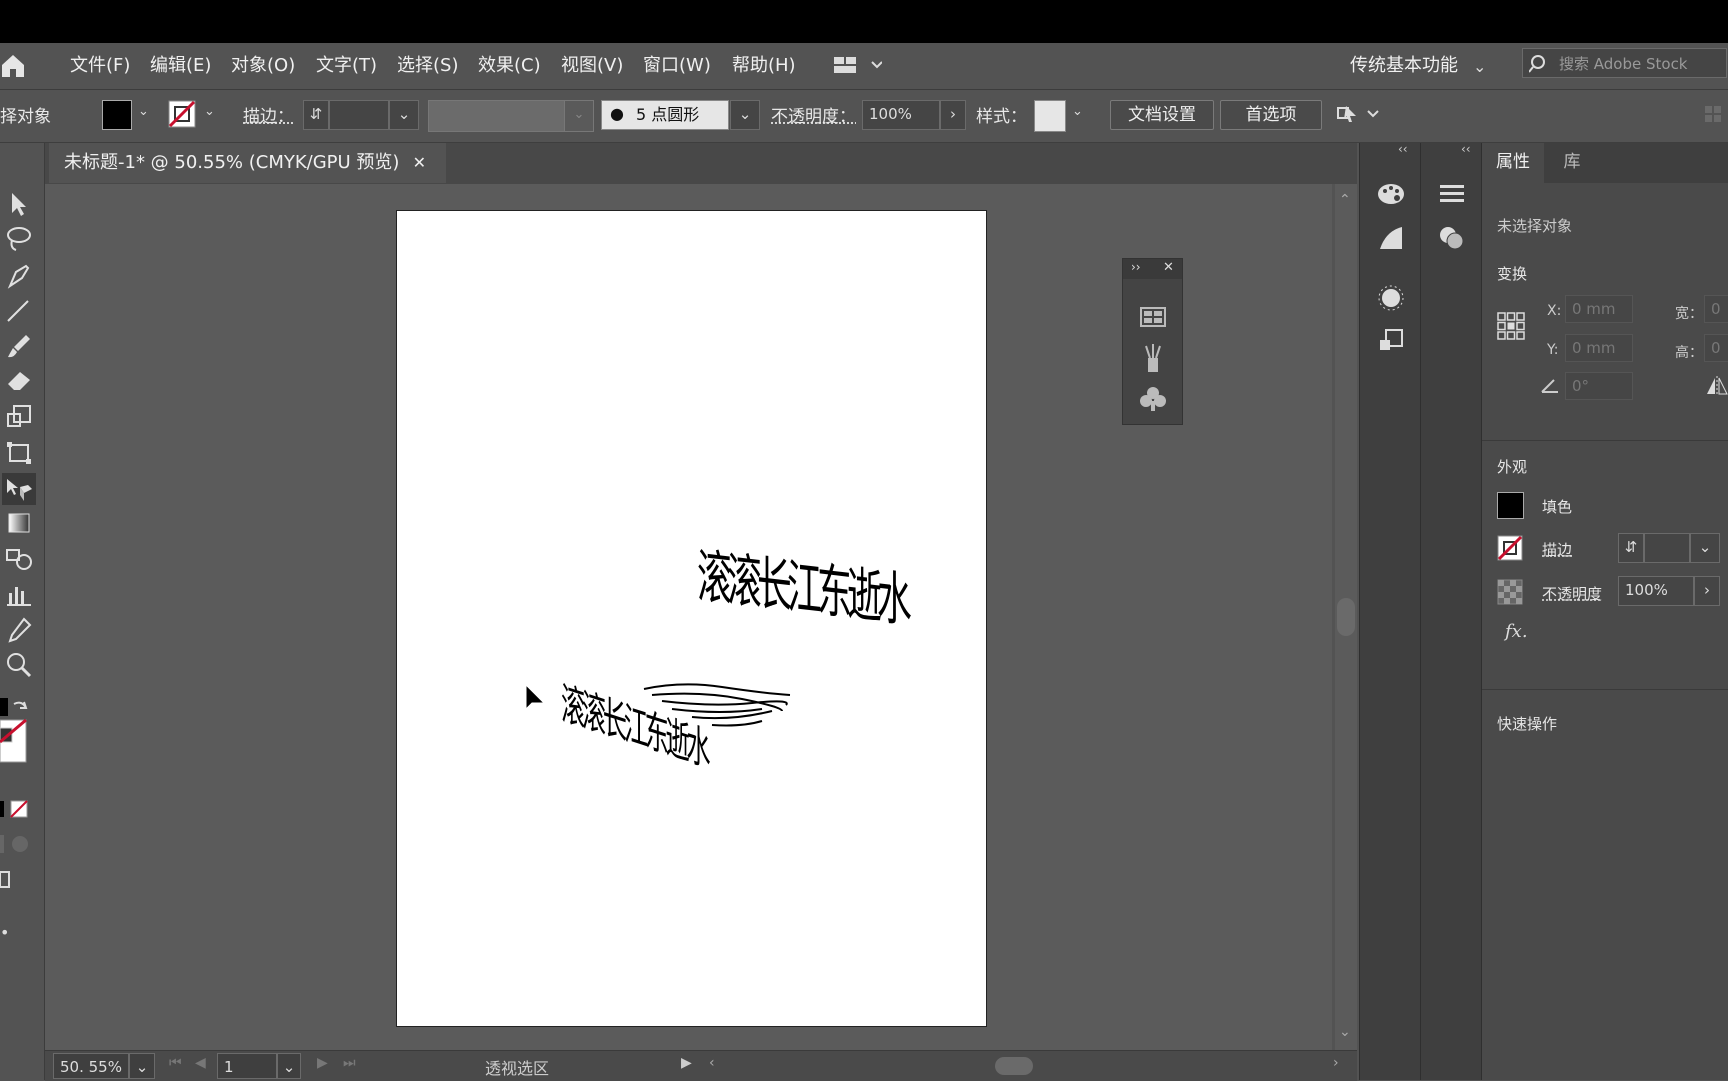  Describe the element at coordinates (349, 1063) in the screenshot. I see `last-artboard-icon: ⏭` at that location.